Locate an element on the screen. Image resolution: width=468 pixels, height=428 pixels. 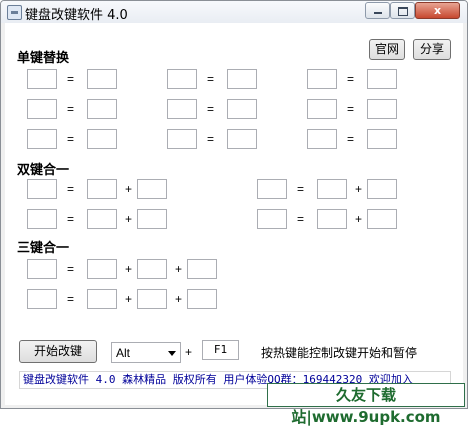
chevron-down-icon is located at coordinates (172, 353).